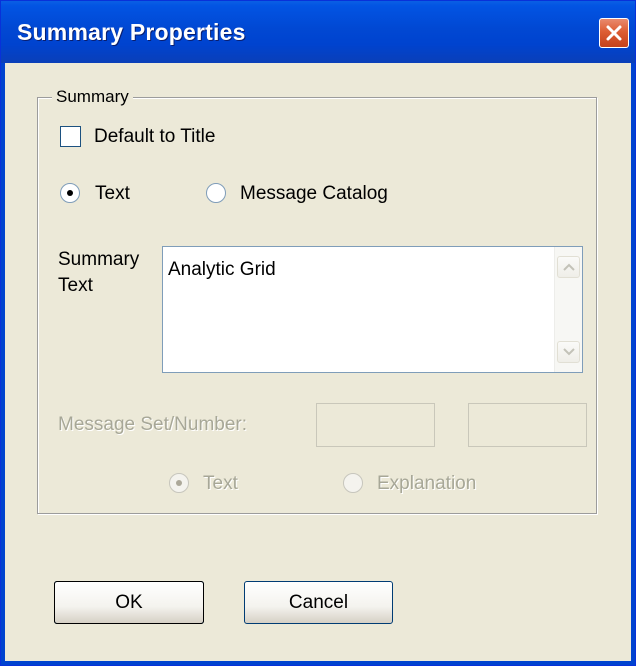 The width and height of the screenshot is (636, 666). What do you see at coordinates (153, 424) in the screenshot?
I see `message-set-number-label: Message Set/Number:` at bounding box center [153, 424].